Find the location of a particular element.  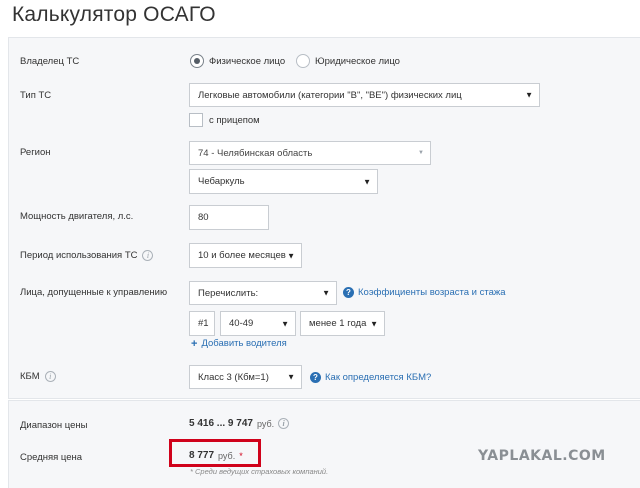

page-title: Калькулятор ОСАГО is located at coordinates (114, 14).